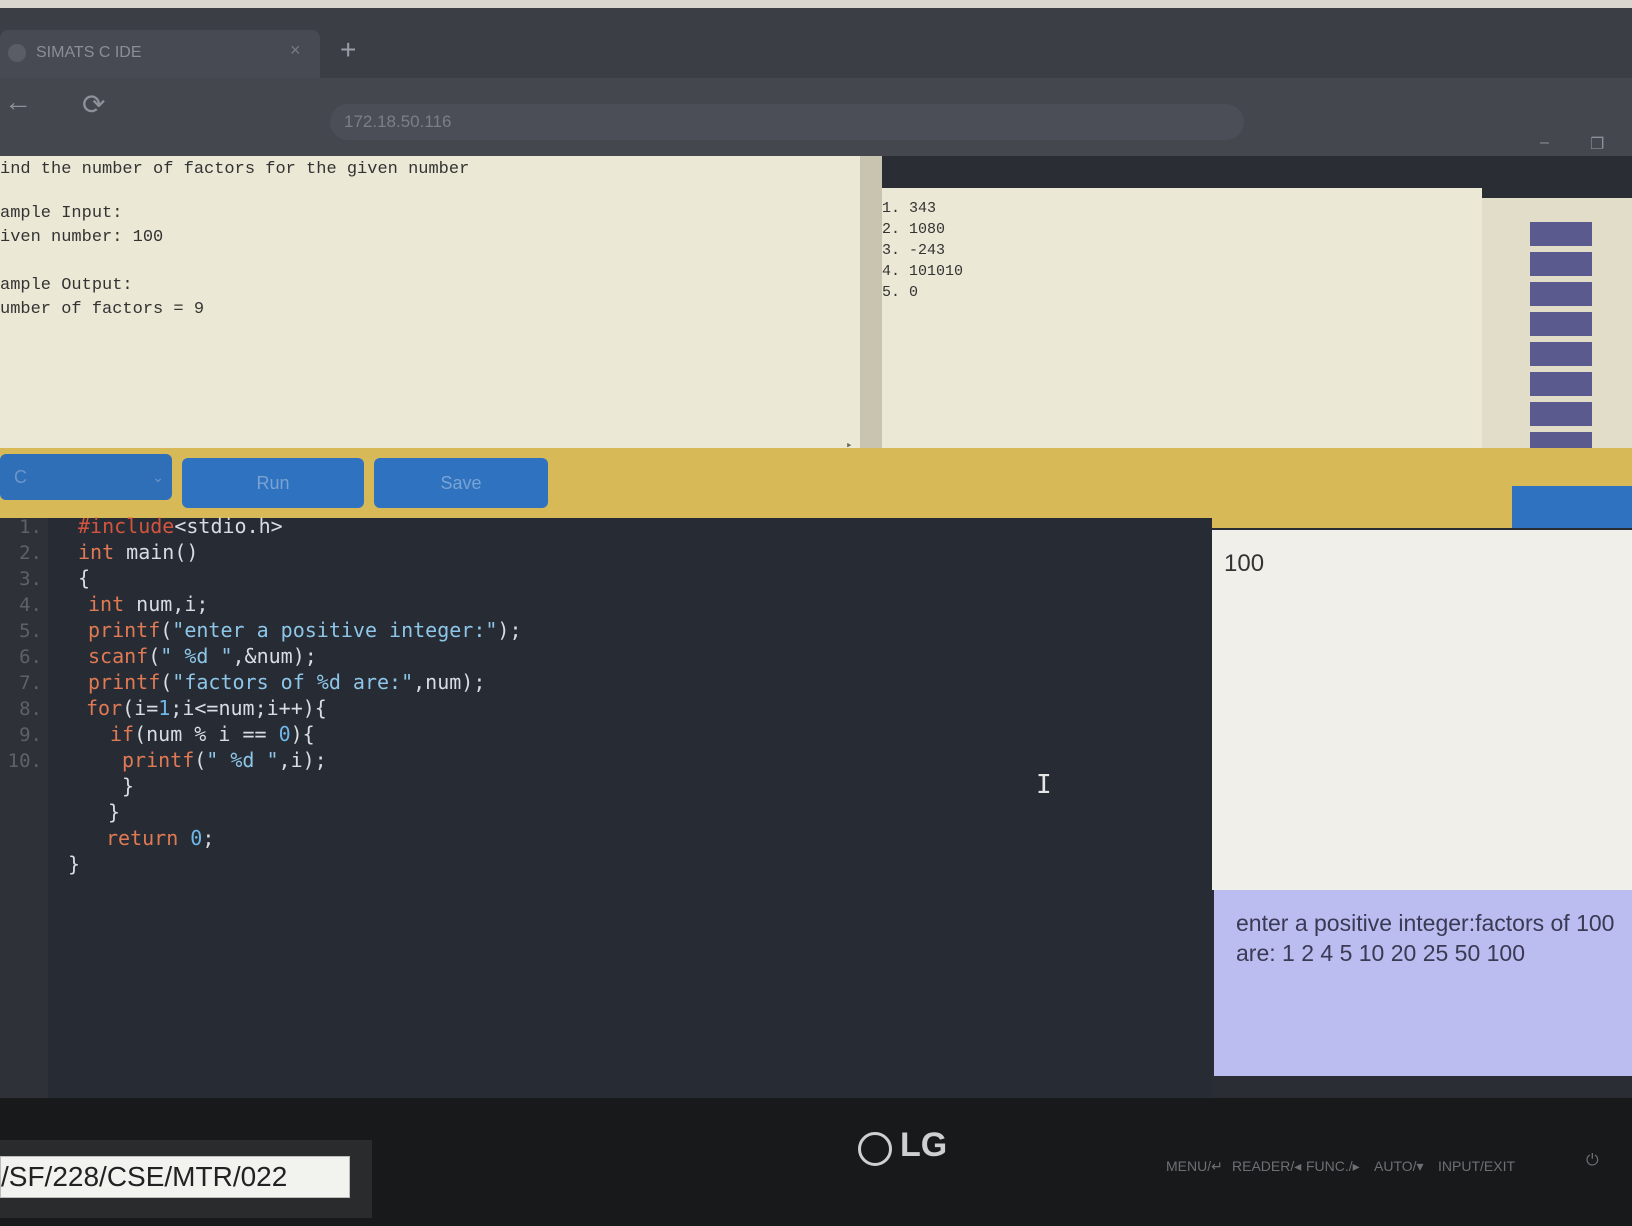  I want to click on code-token: ,i);, so click(302, 760).